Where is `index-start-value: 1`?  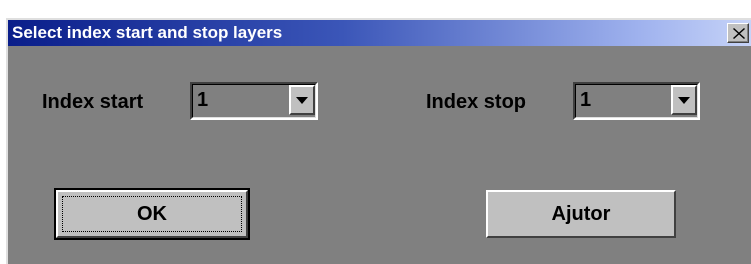
index-start-value: 1 is located at coordinates (203, 100).